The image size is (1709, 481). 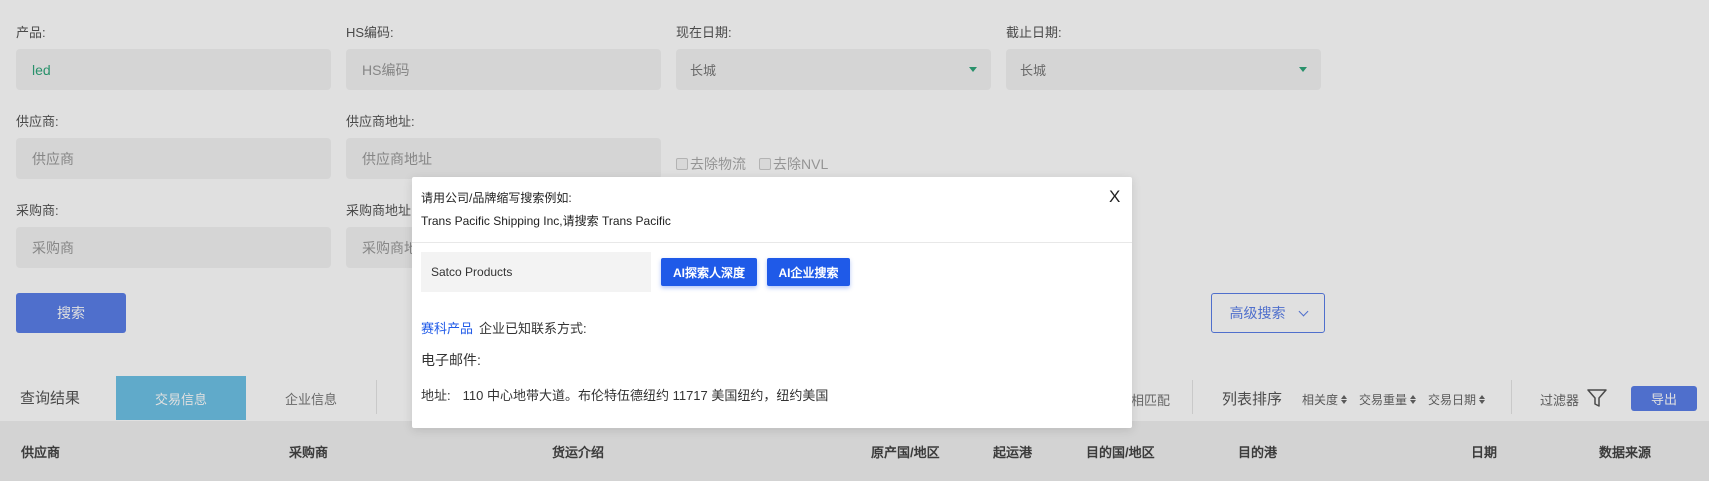 I want to click on ai-company-search-button: AI企业搜索, so click(x=808, y=272).